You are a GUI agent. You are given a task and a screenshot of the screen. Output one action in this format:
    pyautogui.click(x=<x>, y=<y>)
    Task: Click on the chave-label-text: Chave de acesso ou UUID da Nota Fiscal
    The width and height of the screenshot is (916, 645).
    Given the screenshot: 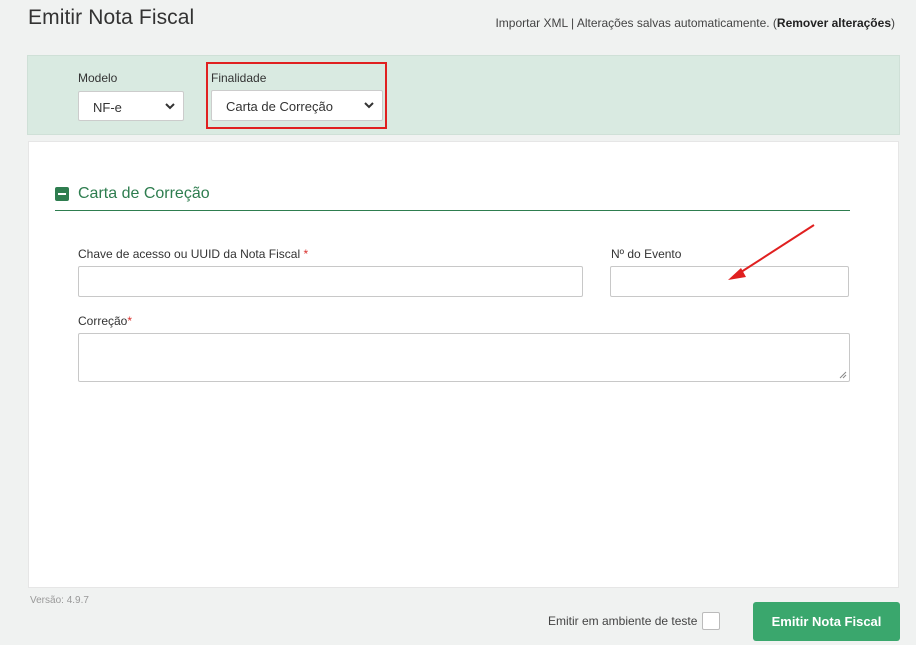 What is the action you would take?
    pyautogui.click(x=189, y=254)
    